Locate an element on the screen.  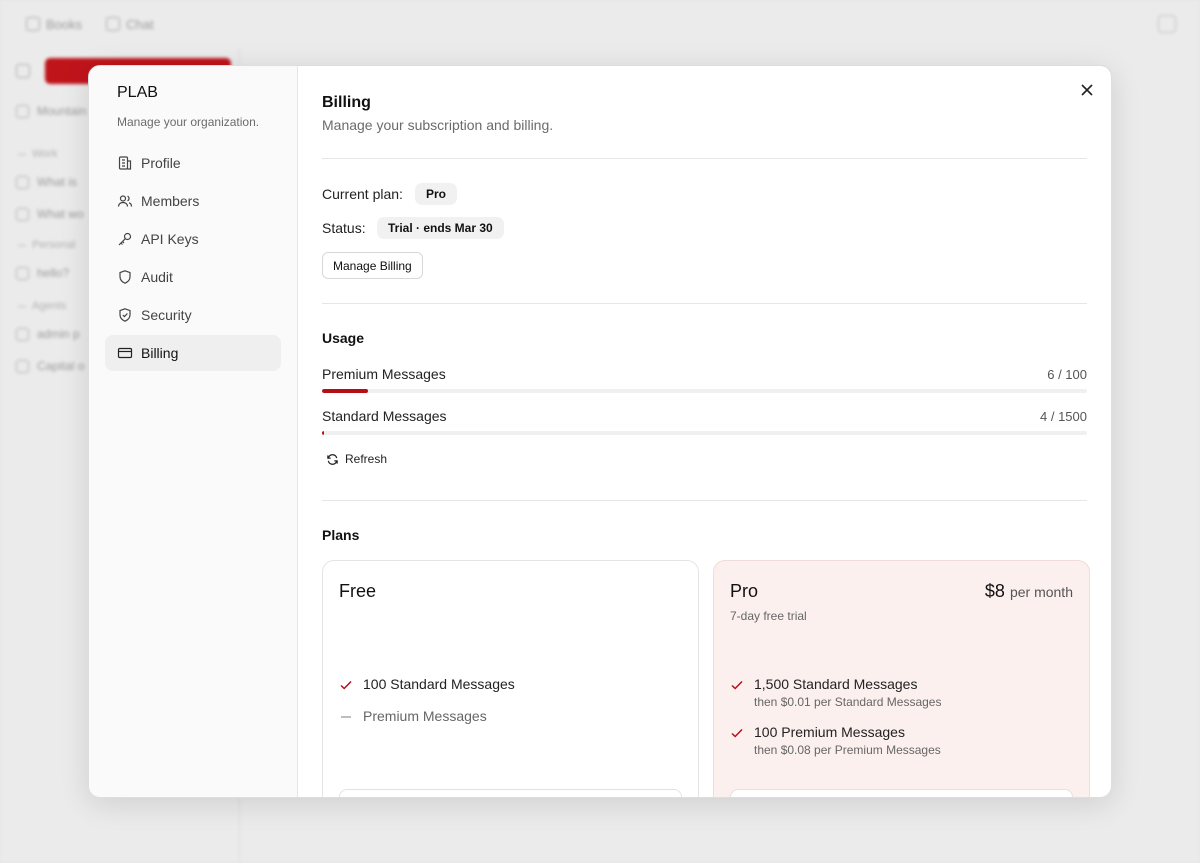
usage-standard-label: Standard Messages is located at coordinates (384, 416).